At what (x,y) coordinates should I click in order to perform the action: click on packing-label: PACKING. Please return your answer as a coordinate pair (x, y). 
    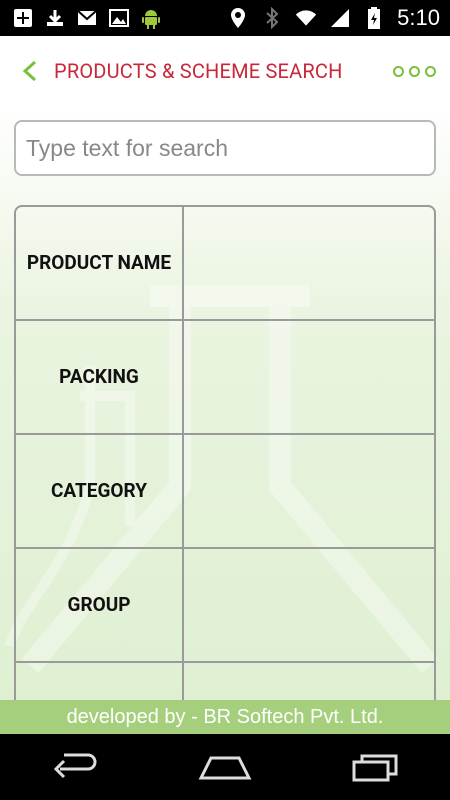
    Looking at the image, I should click on (100, 377).